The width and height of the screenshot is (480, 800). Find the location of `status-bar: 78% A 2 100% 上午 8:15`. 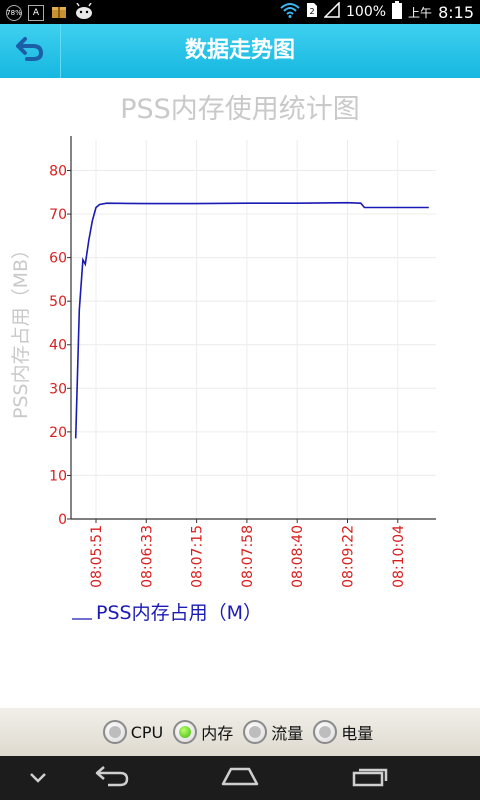

status-bar: 78% A 2 100% 上午 8:15 is located at coordinates (240, 12).